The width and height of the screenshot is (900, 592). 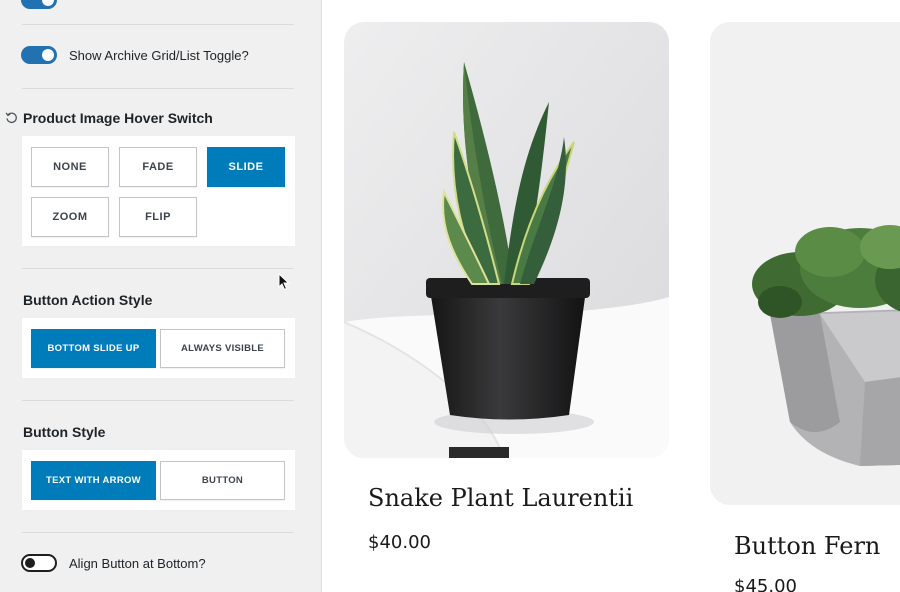 What do you see at coordinates (158, 217) in the screenshot?
I see `hover-option-flip: FLIP` at bounding box center [158, 217].